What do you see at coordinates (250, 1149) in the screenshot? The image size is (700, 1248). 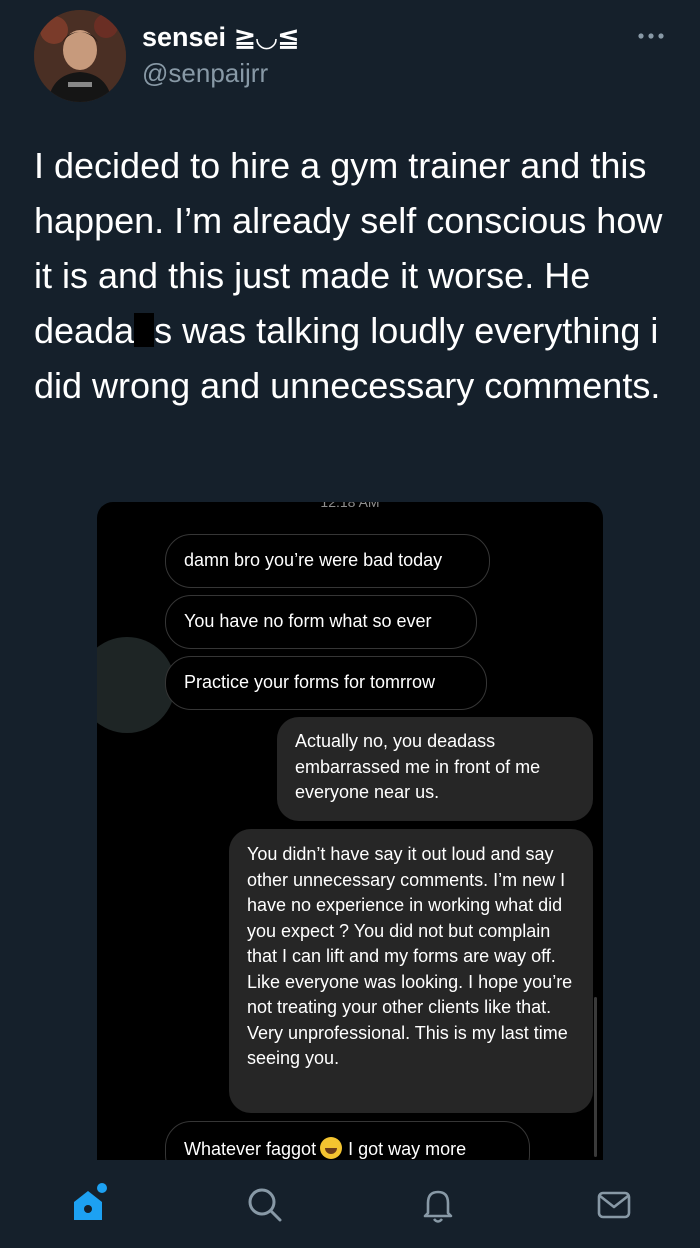 I see `message-text: Whatever faggot` at bounding box center [250, 1149].